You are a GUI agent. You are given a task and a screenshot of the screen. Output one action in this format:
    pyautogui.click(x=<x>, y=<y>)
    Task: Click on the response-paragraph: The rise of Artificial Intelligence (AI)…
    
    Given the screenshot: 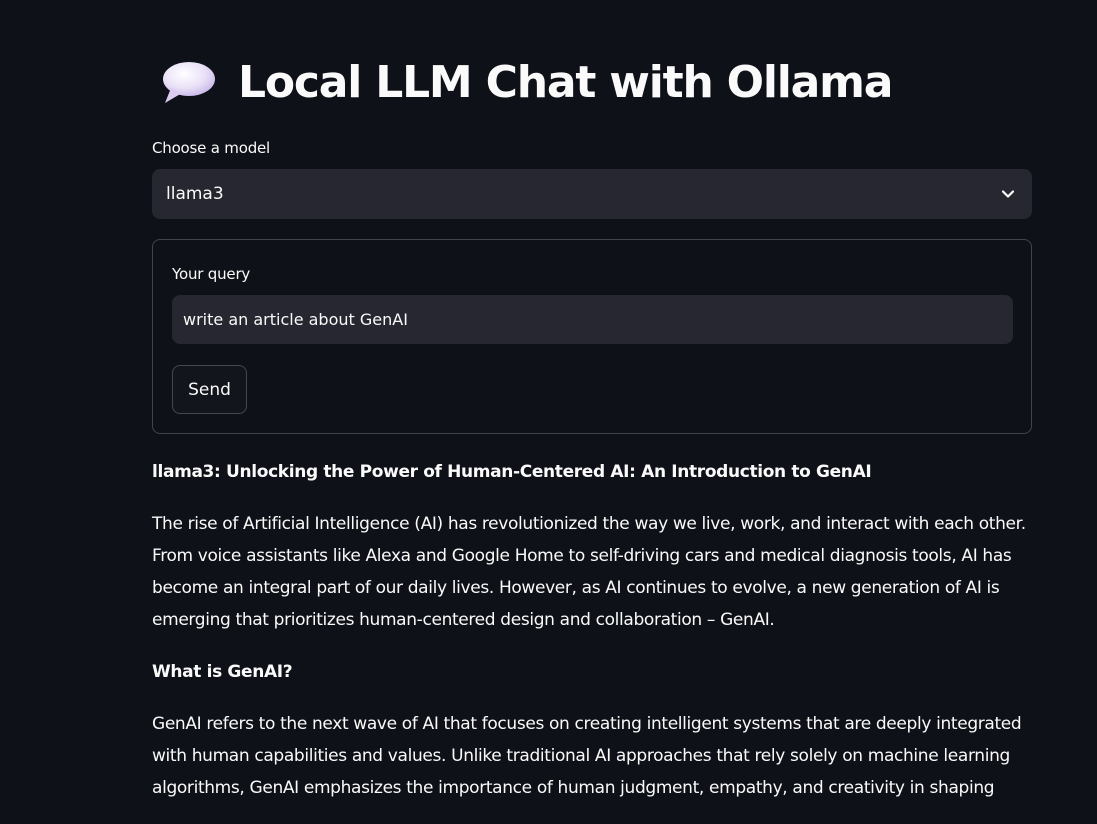 What is the action you would take?
    pyautogui.click(x=589, y=572)
    